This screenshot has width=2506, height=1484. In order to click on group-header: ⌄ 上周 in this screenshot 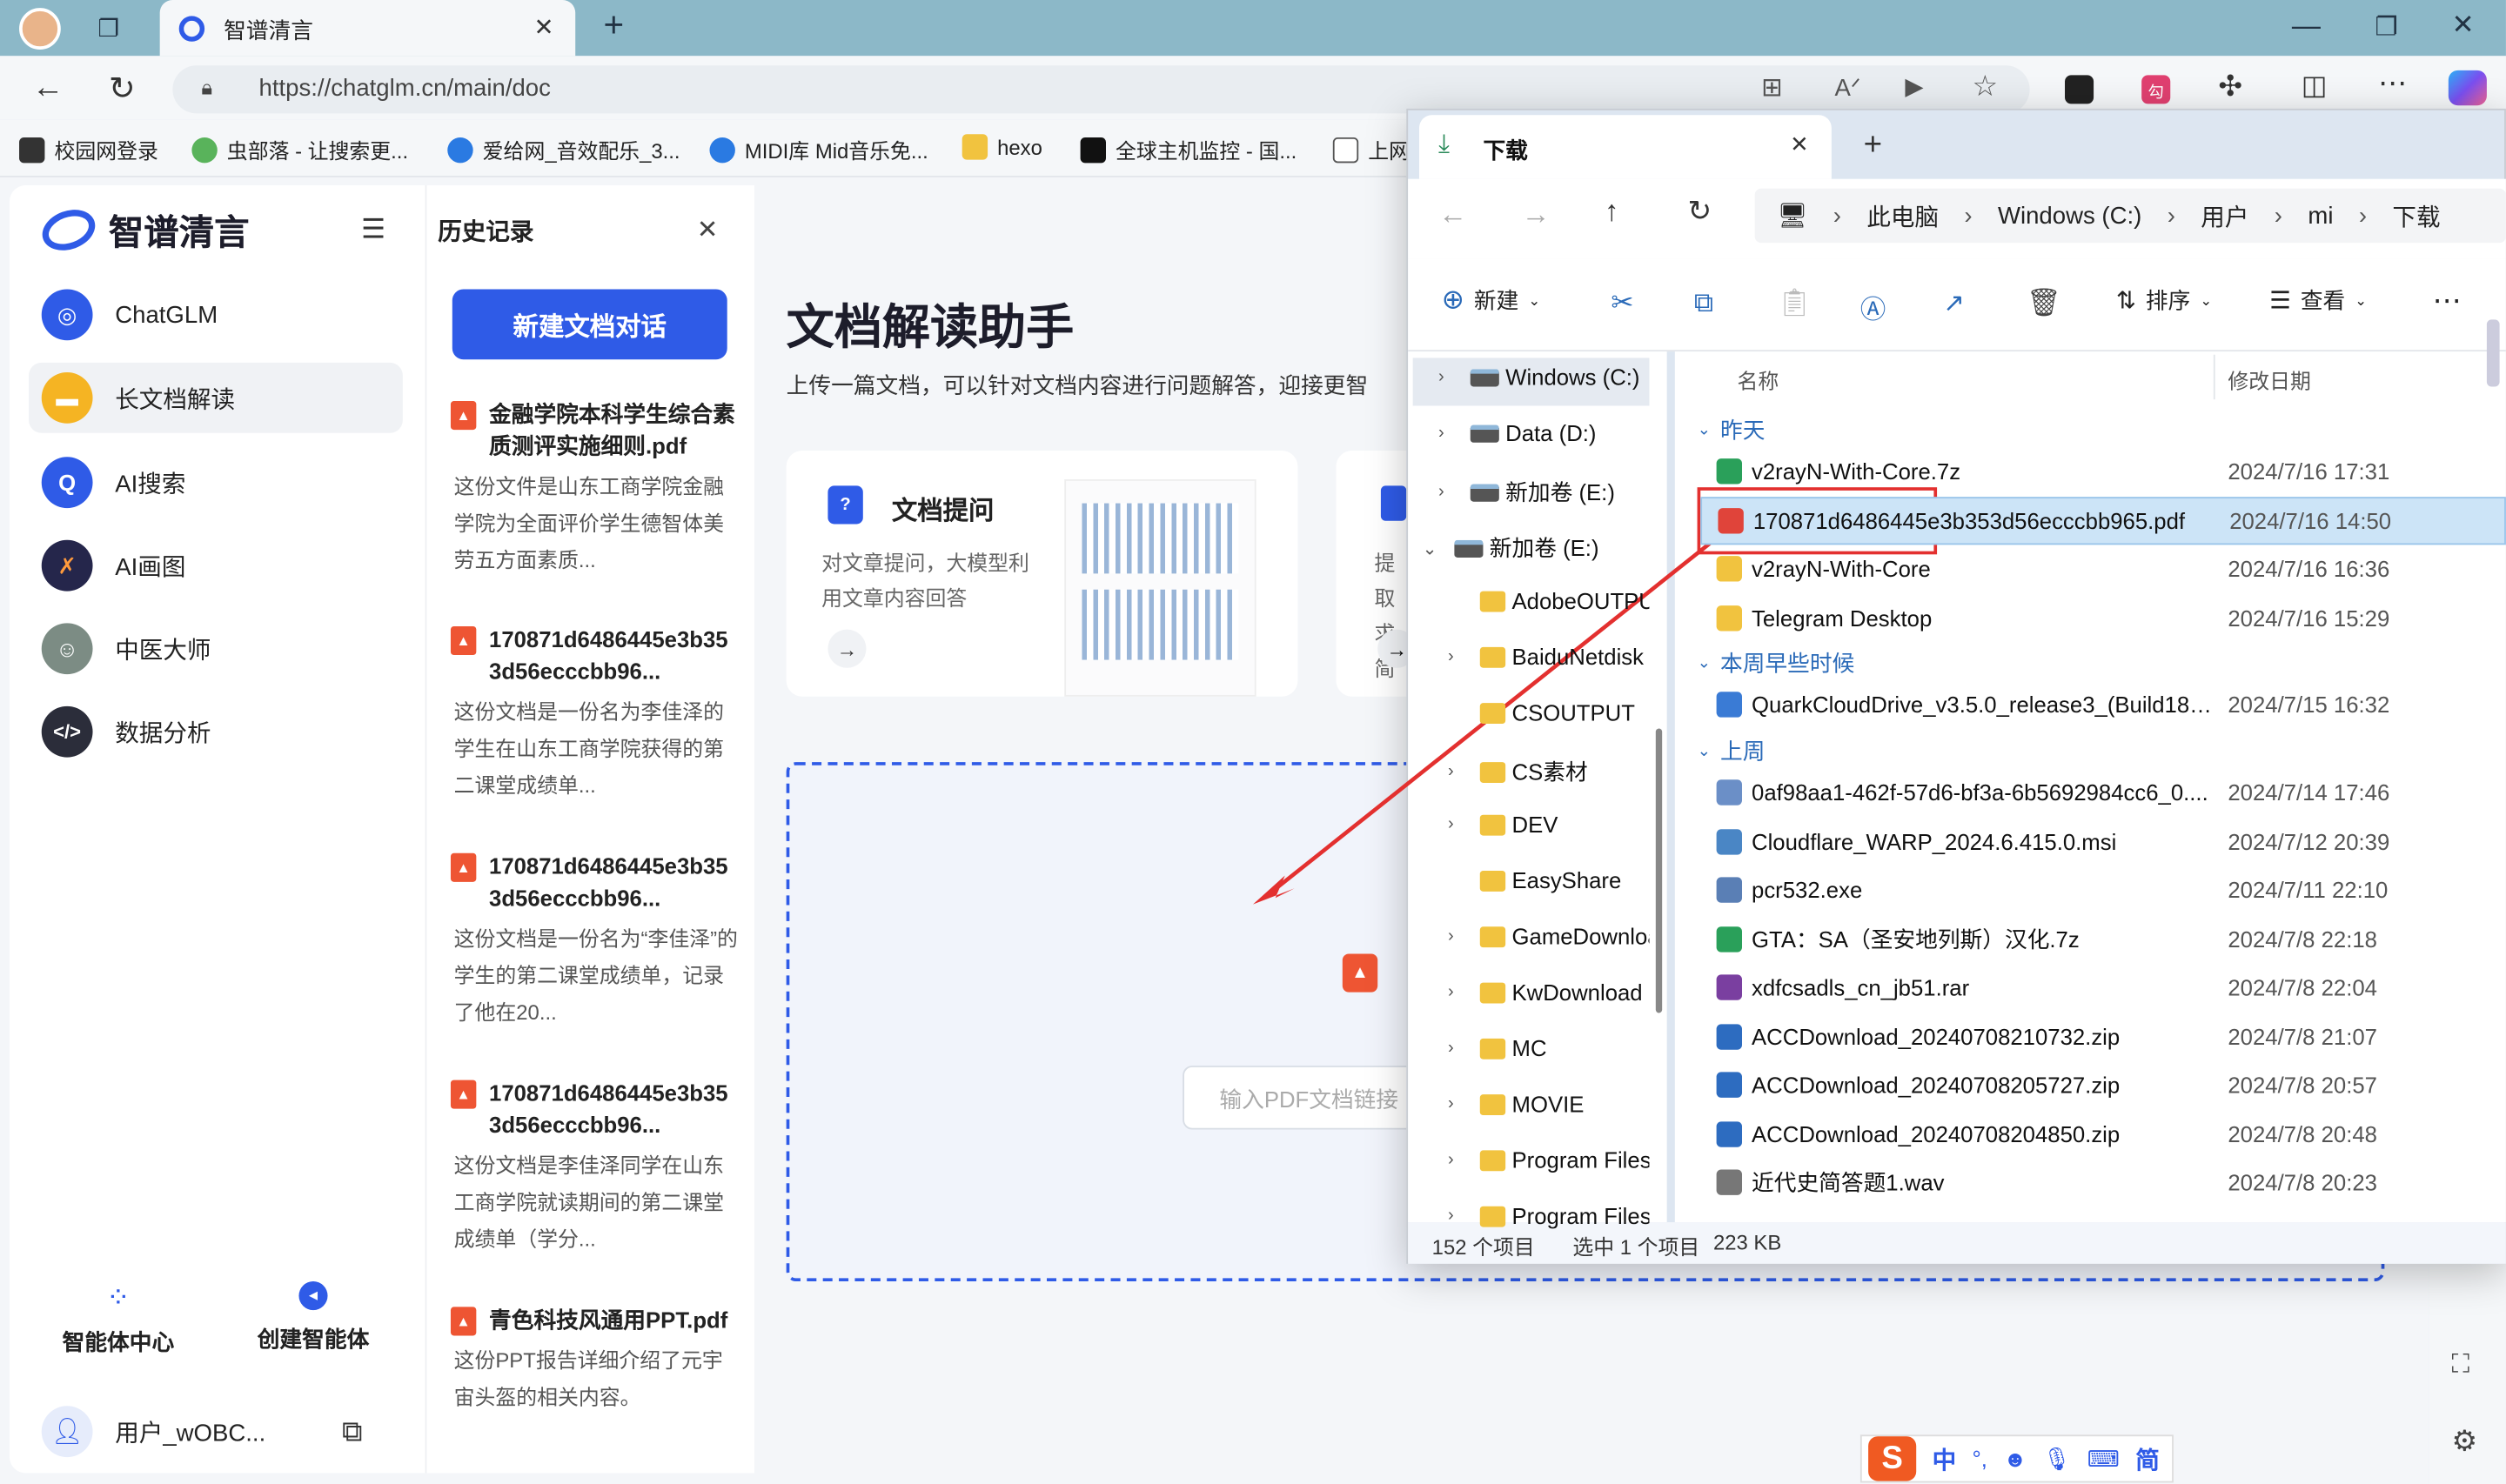, I will do `click(1732, 751)`.